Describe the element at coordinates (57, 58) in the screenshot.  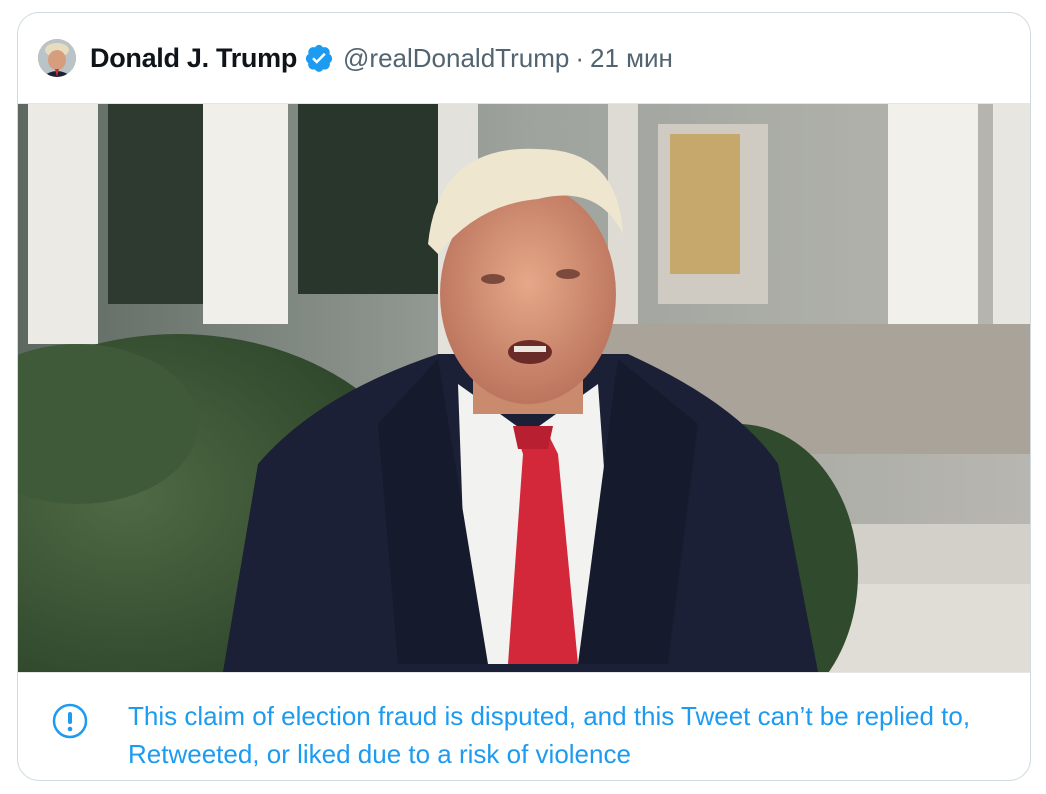
I see `avatar` at that location.